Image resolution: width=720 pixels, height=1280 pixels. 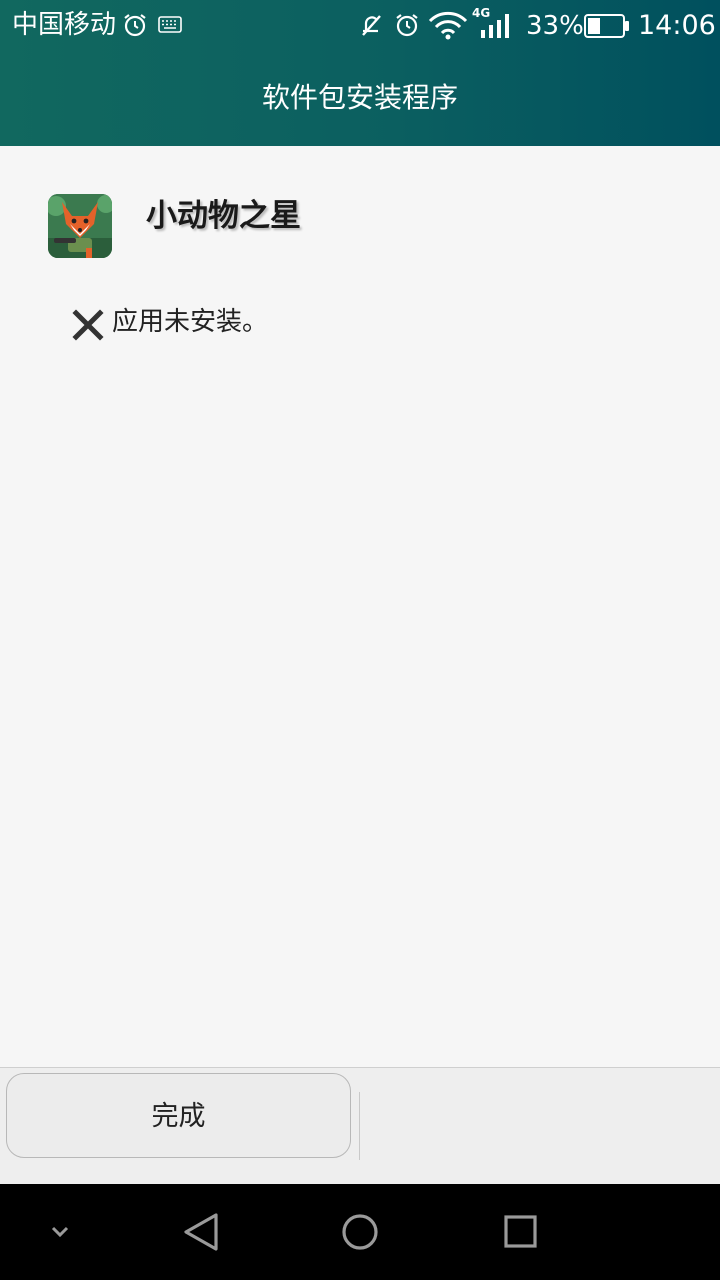 I want to click on alarm-clock-icon, so click(x=407, y=25).